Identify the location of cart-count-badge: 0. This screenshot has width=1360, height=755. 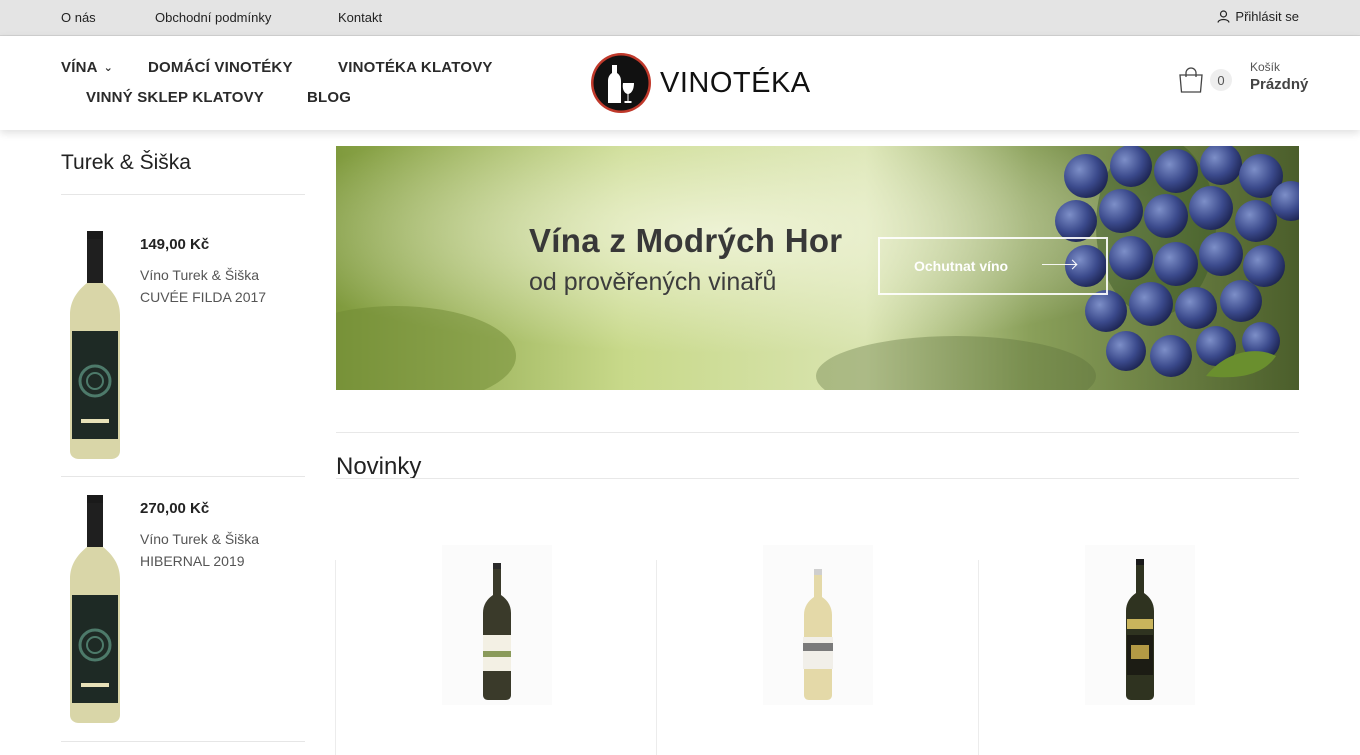
(1221, 80).